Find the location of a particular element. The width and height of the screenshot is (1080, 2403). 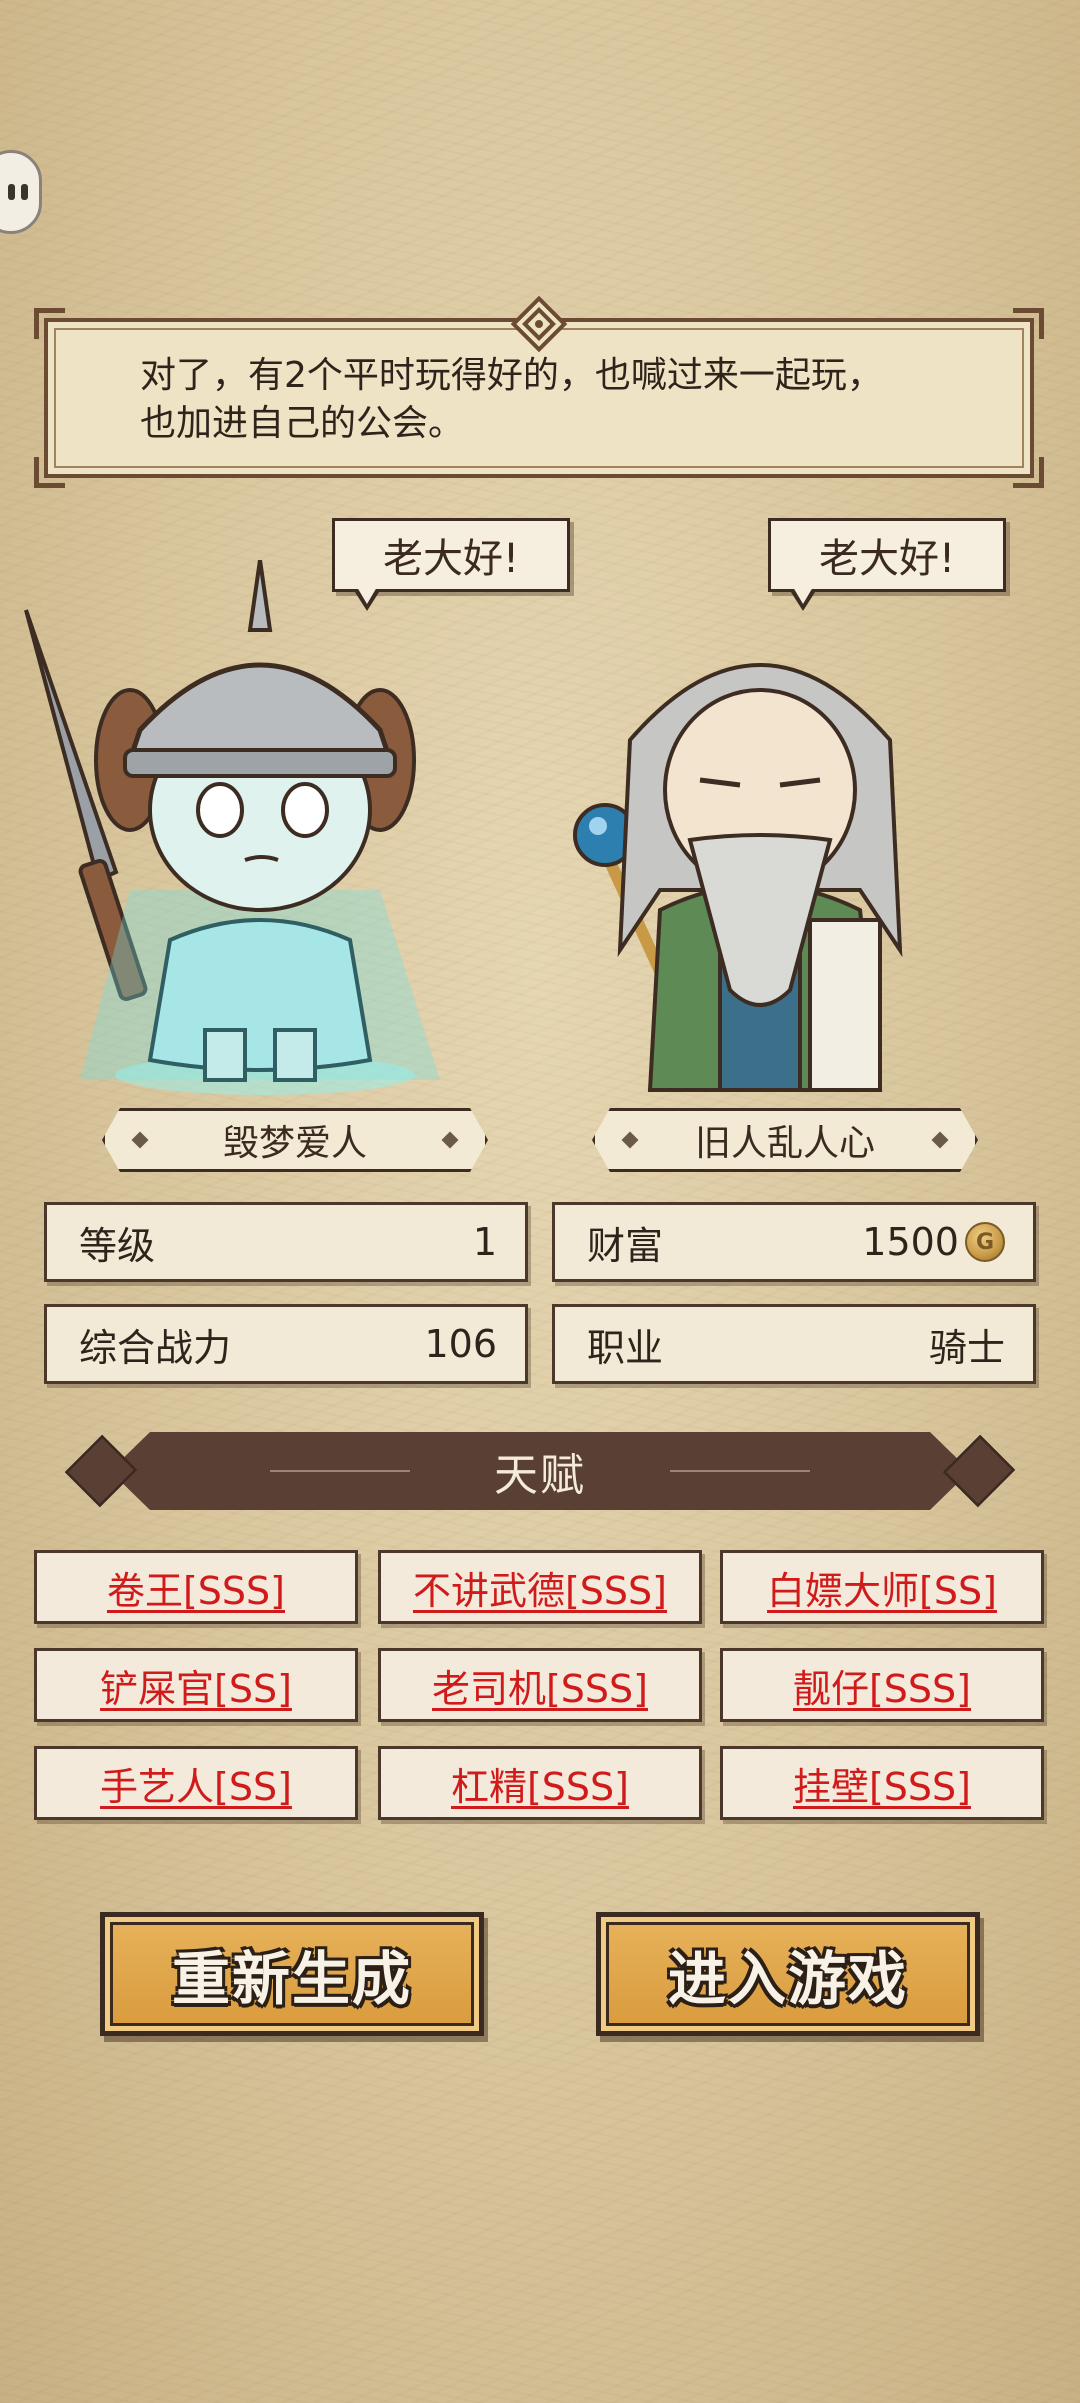

side-menu-tab is located at coordinates (21, 192).